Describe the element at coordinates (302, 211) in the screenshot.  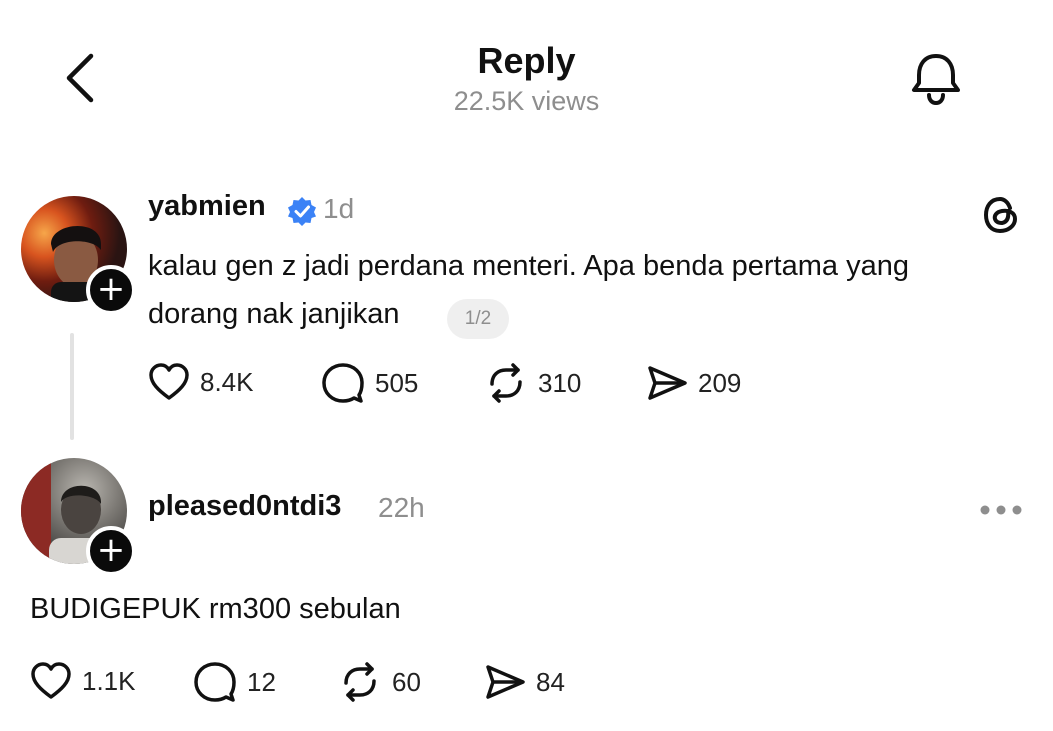
I see `verified-badge-icon` at that location.